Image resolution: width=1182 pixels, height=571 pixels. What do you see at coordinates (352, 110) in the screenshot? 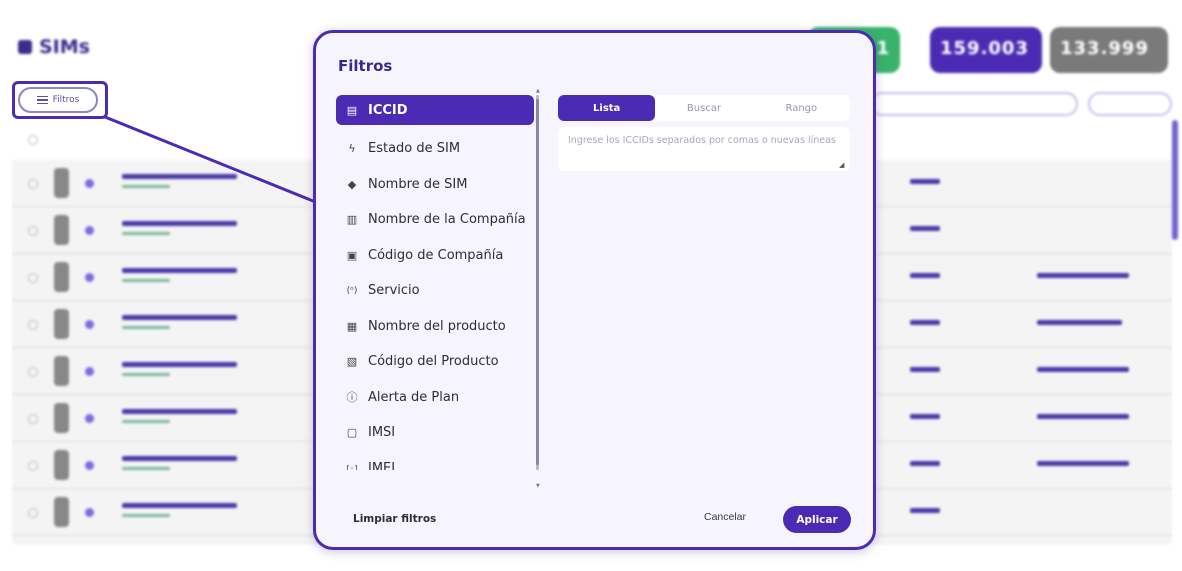
I see `document-icon: ▤` at bounding box center [352, 110].